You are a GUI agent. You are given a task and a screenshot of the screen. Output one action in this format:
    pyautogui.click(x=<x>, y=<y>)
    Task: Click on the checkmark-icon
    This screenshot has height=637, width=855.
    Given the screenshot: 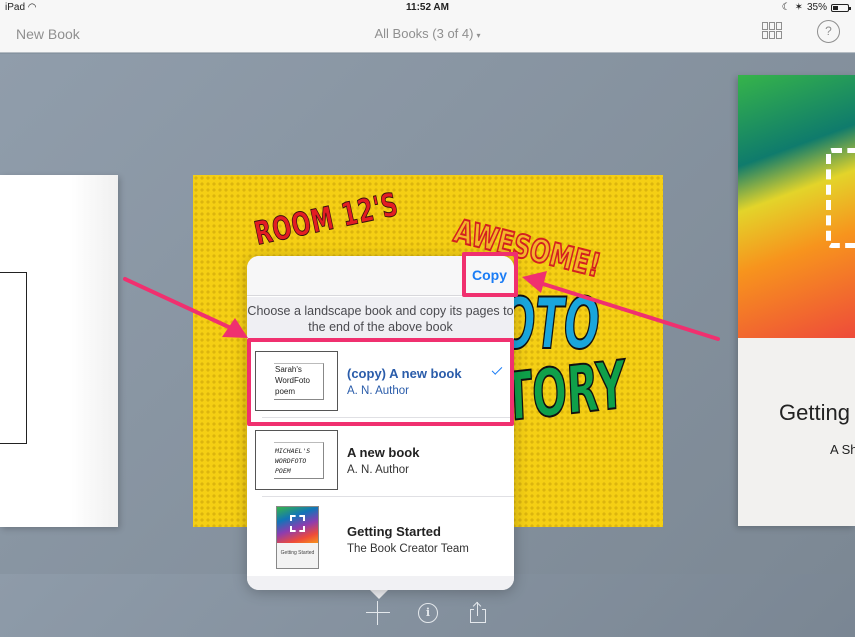 What is the action you would take?
    pyautogui.click(x=497, y=369)
    